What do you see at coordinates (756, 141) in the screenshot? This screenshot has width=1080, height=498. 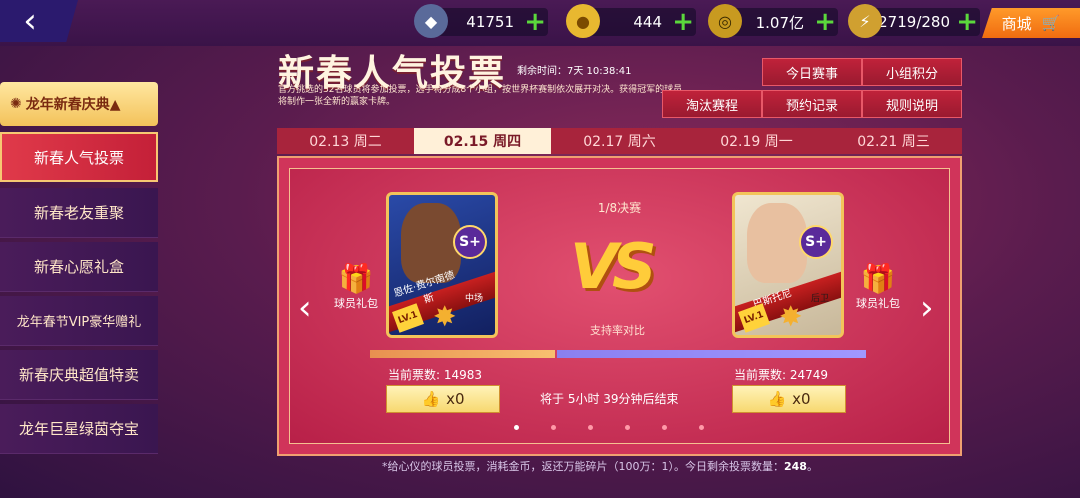 I see `tab-date-0219: 02.19 周一` at bounding box center [756, 141].